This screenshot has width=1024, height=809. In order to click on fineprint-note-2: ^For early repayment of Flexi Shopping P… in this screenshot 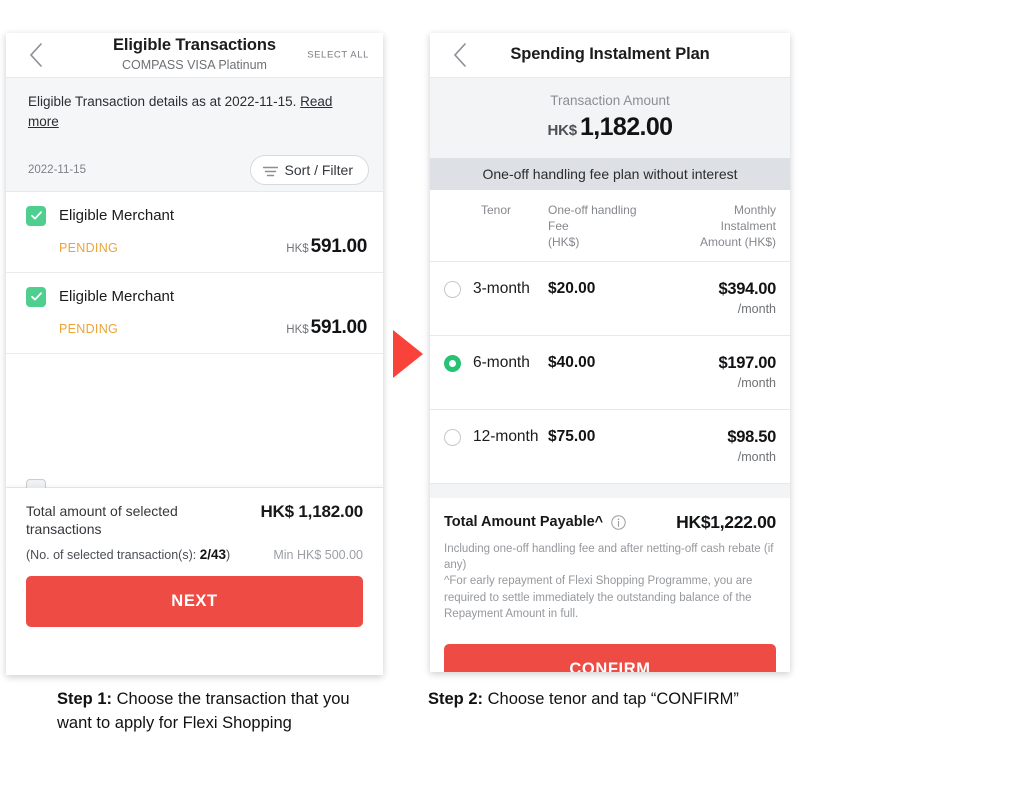, I will do `click(598, 597)`.